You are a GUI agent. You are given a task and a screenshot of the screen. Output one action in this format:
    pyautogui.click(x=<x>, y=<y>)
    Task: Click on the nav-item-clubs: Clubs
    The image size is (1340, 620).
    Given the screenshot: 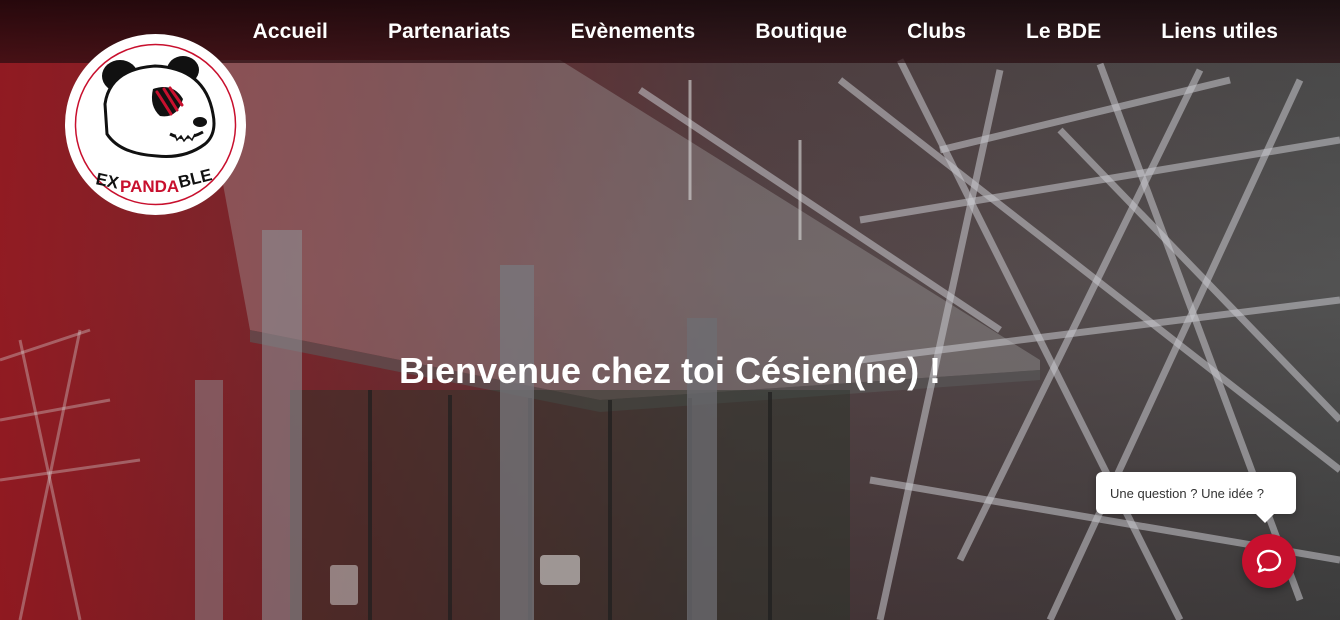 What is the action you would take?
    pyautogui.click(x=936, y=32)
    